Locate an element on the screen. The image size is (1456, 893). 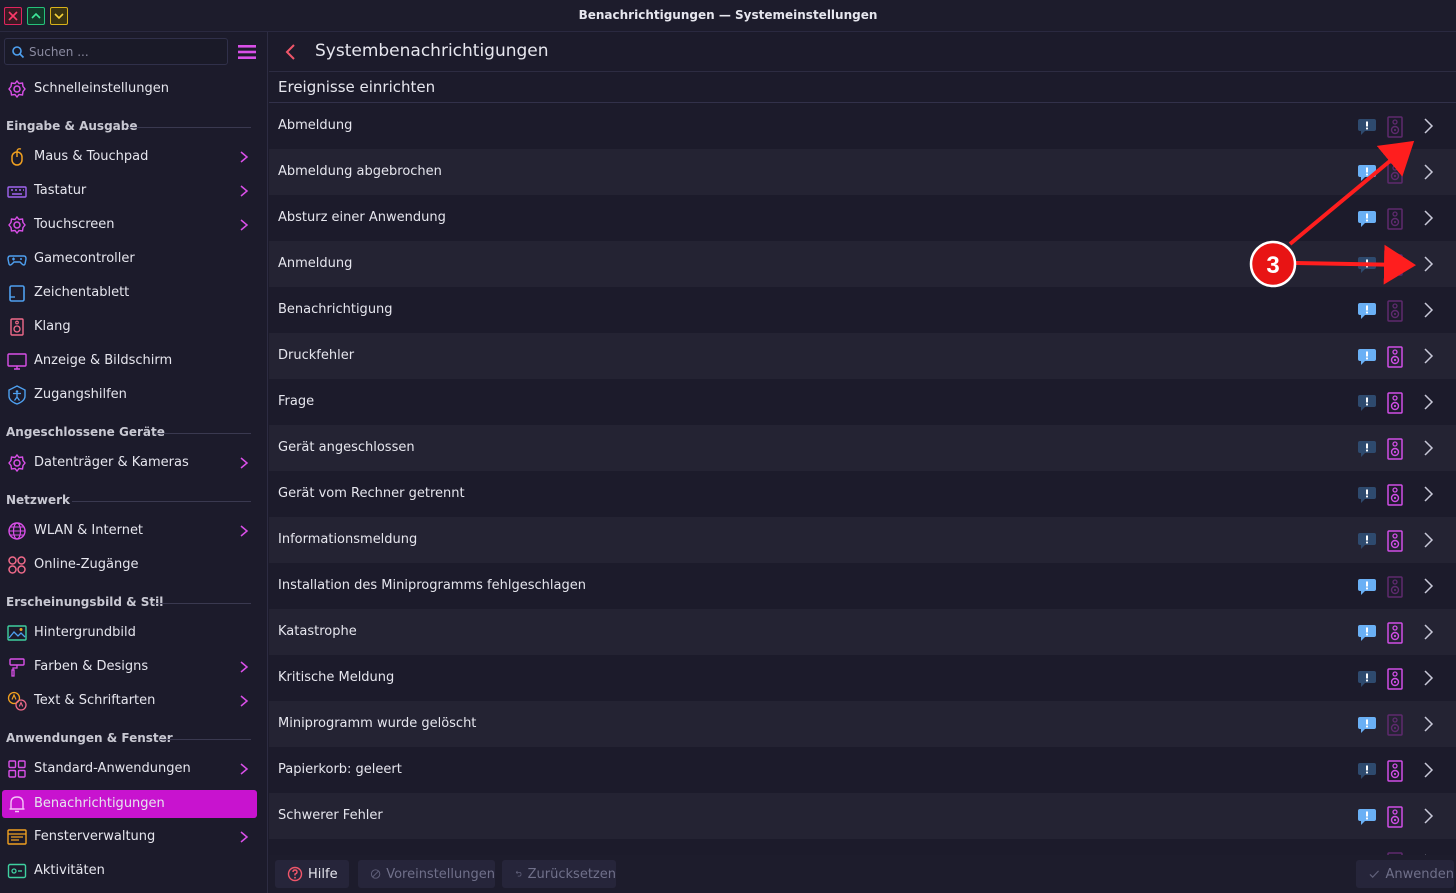
help-label: Hilfe is located at coordinates (323, 874).